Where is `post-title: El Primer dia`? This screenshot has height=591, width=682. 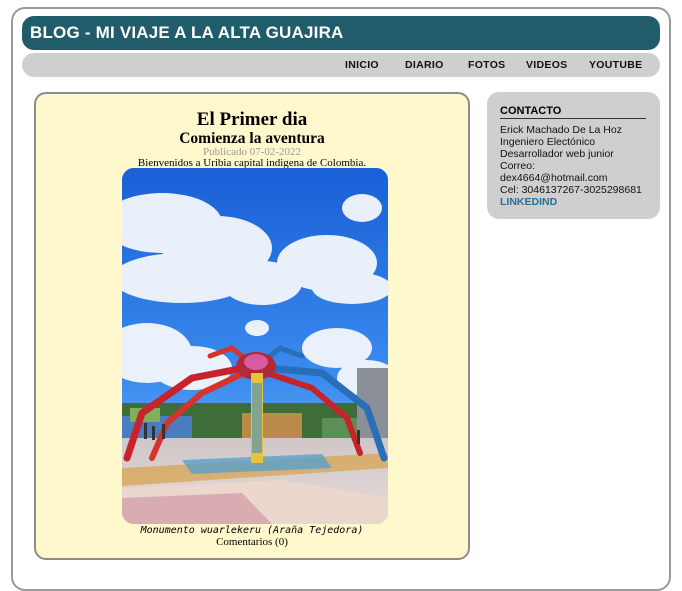 post-title: El Primer dia is located at coordinates (252, 119).